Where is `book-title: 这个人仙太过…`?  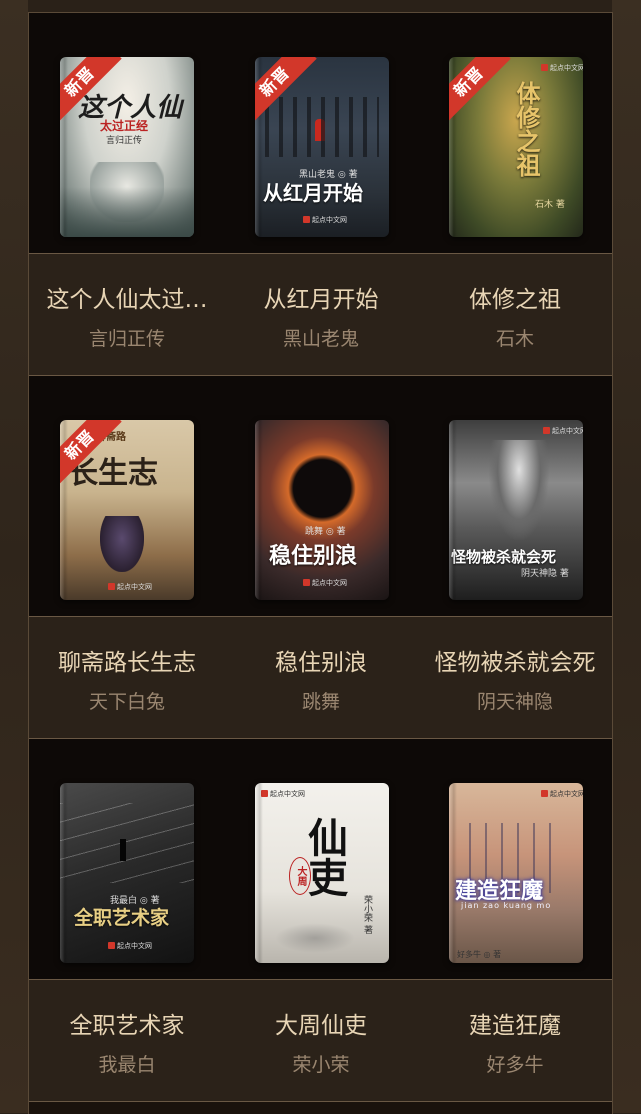
book-title: 这个人仙太过… is located at coordinates (127, 297).